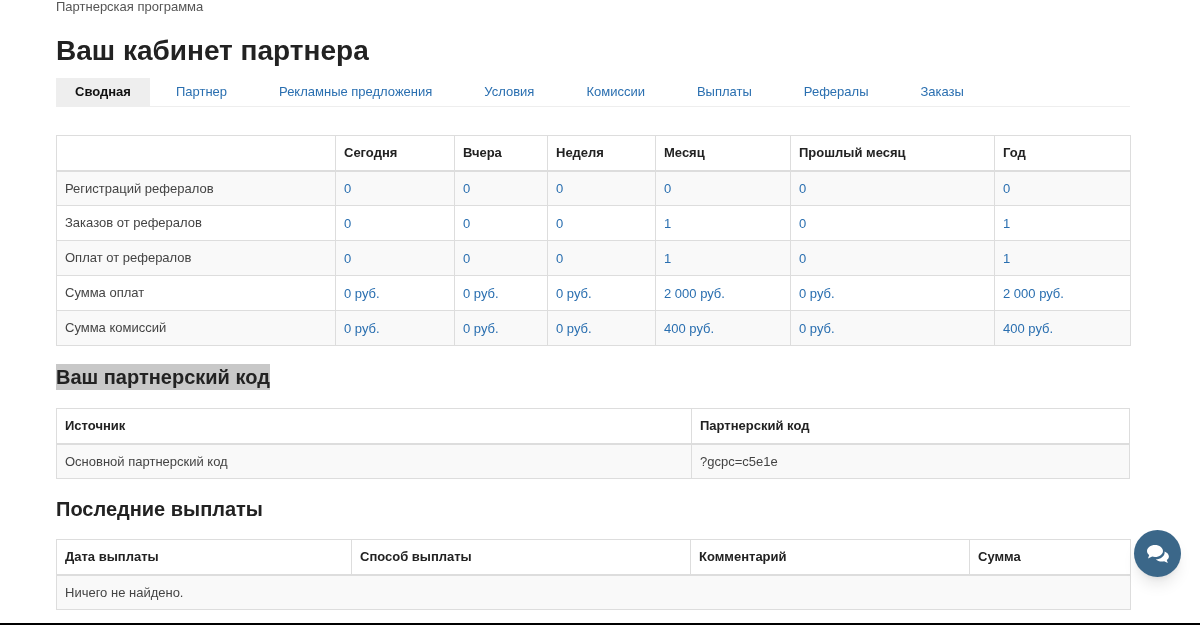 This screenshot has width=1200, height=625. I want to click on table-cell: Основной партнерский код, so click(374, 461).